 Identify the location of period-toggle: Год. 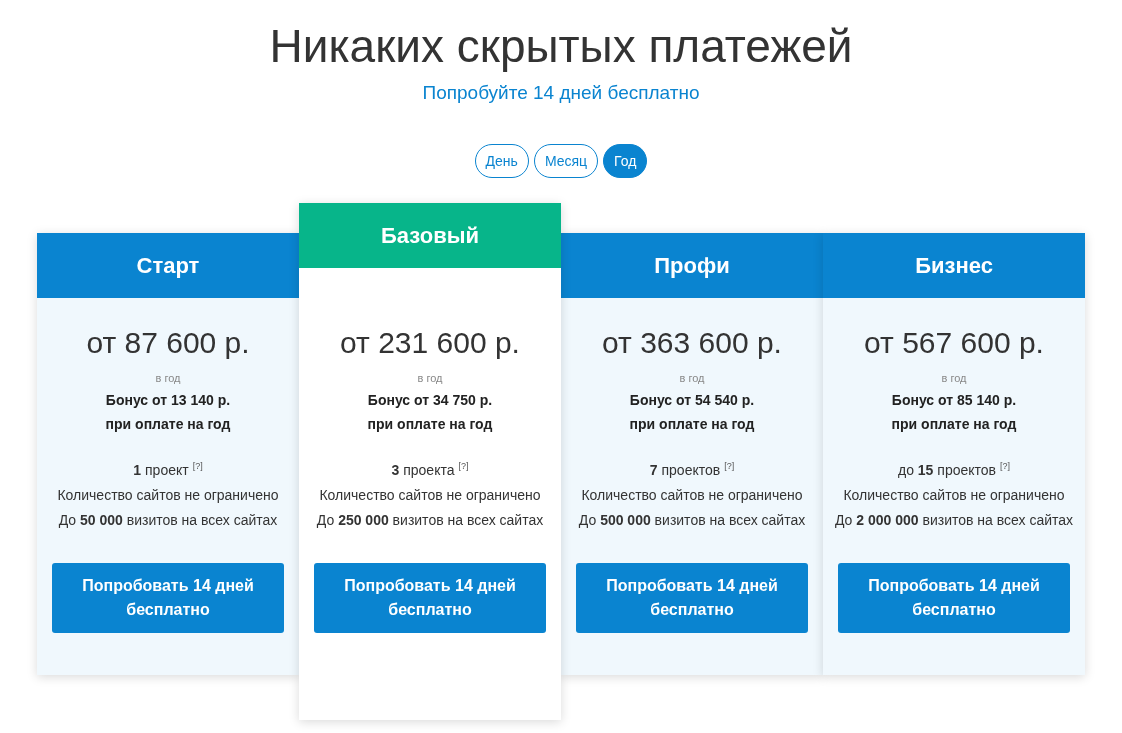
(625, 161).